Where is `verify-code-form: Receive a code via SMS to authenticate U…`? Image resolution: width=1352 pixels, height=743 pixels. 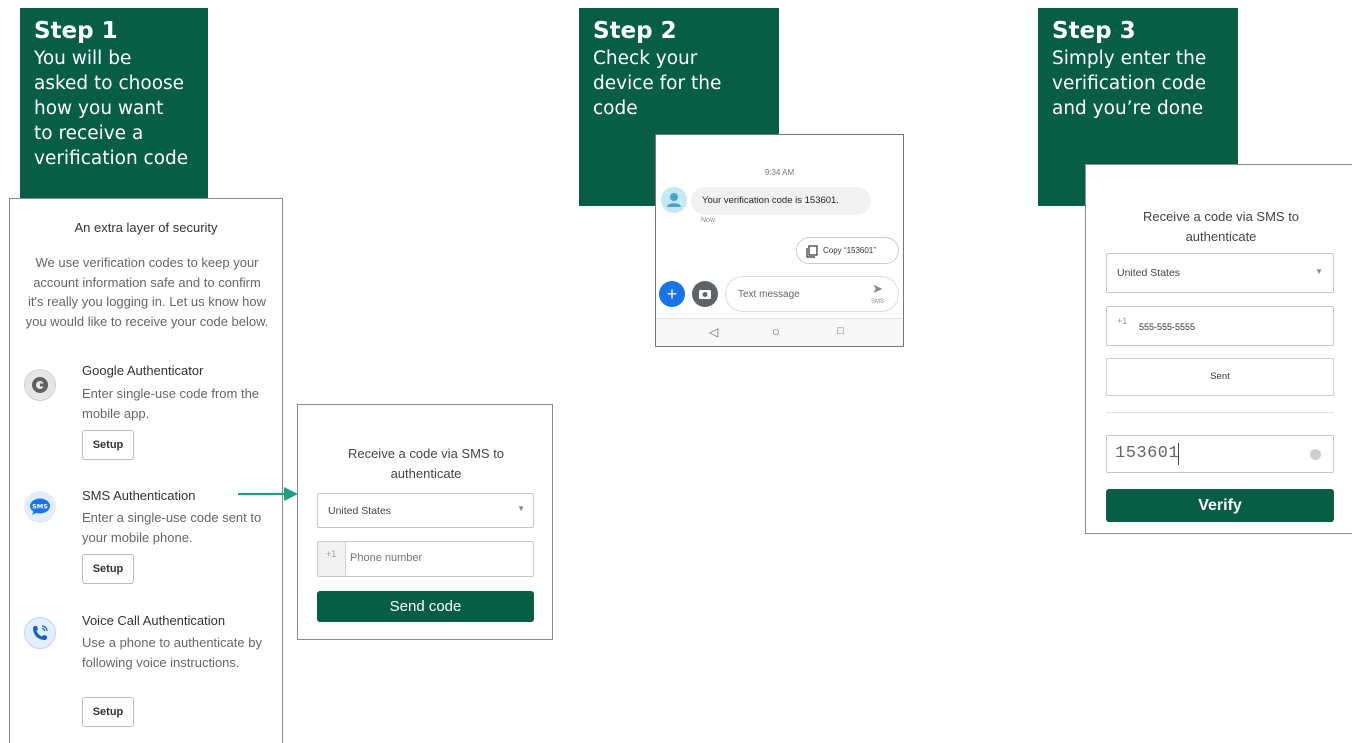
verify-code-form: Receive a code via SMS to authenticate U… is located at coordinates (1218, 349).